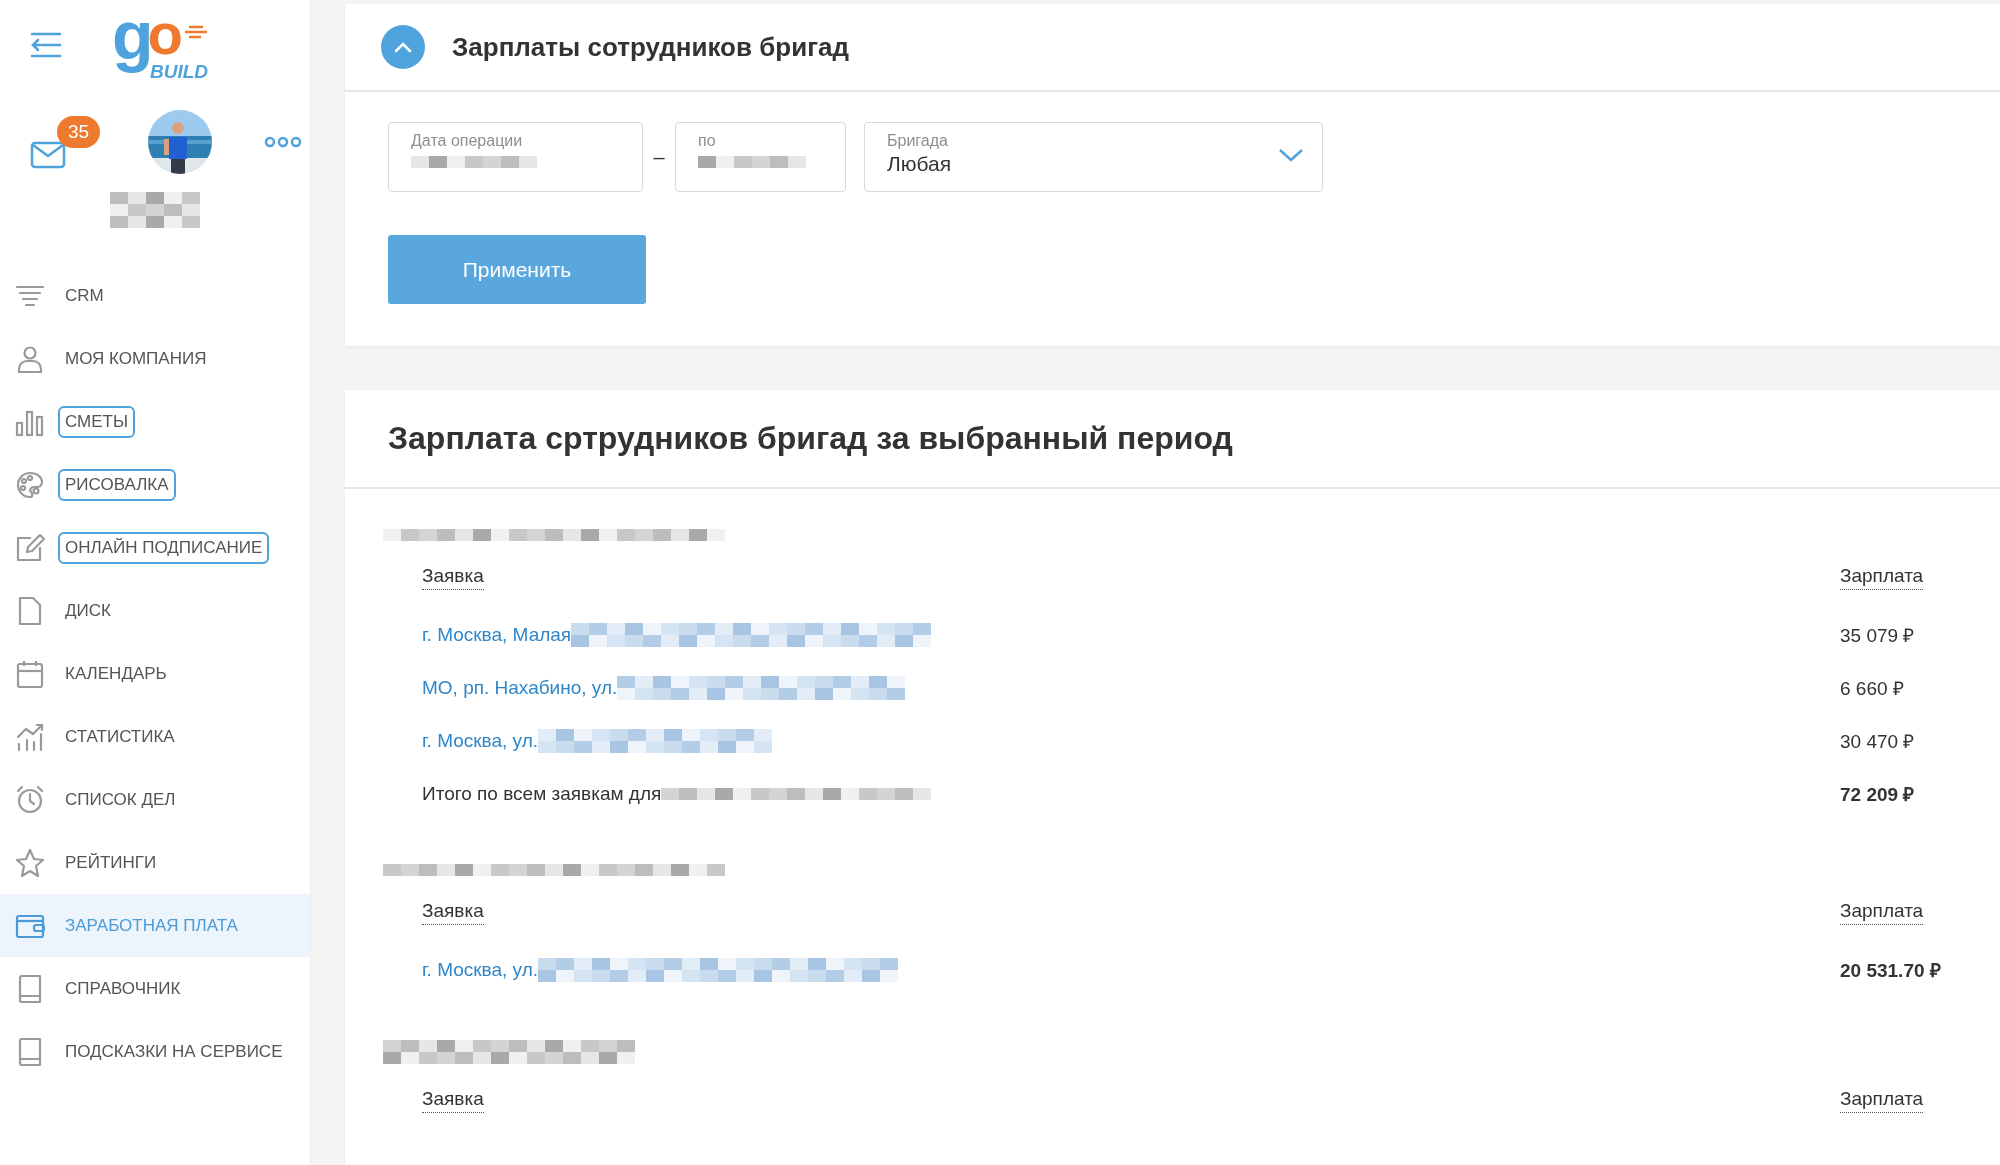 This screenshot has width=2000, height=1165. Describe the element at coordinates (155, 673) in the screenshot. I see `sidebar-item: КАЛЕНДАРЬ` at that location.